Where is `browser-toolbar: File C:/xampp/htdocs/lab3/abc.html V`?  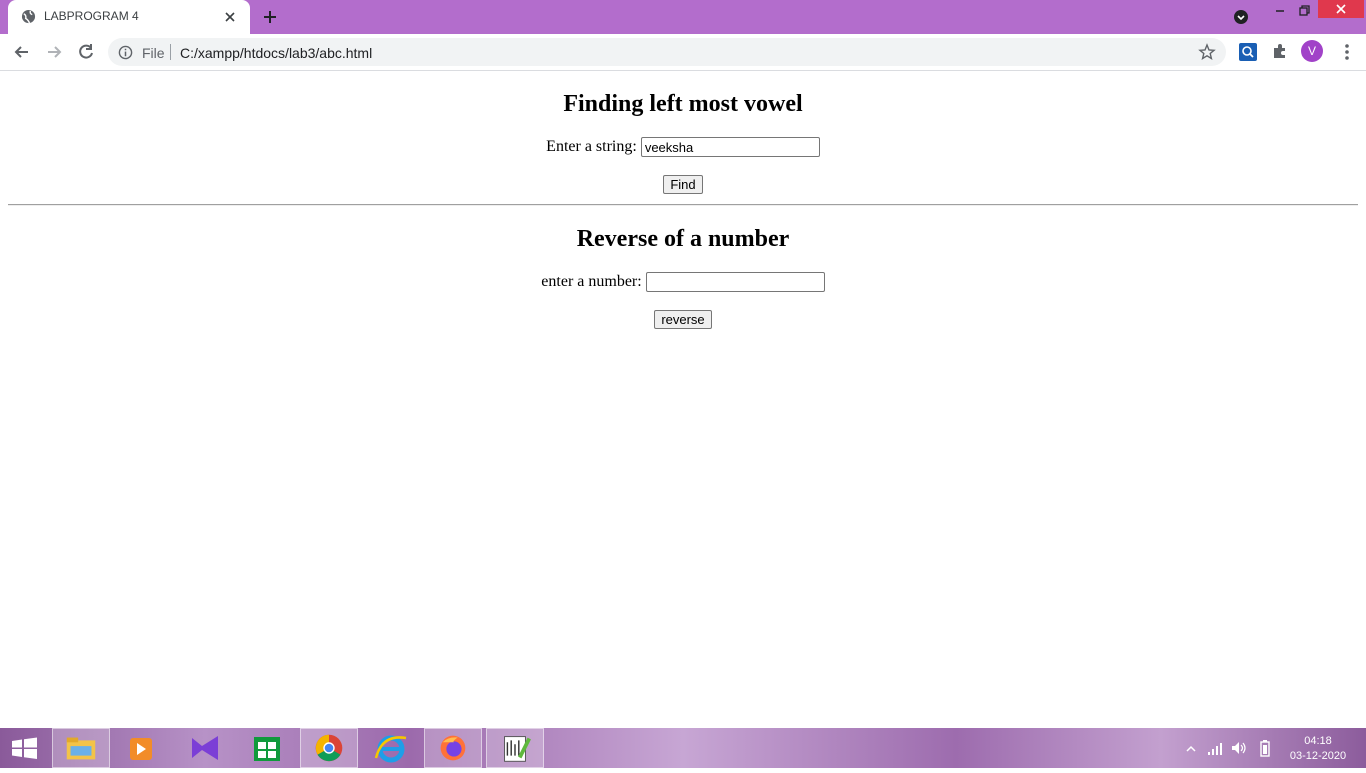
browser-toolbar: File C:/xampp/htdocs/lab3/abc.html V is located at coordinates (683, 52).